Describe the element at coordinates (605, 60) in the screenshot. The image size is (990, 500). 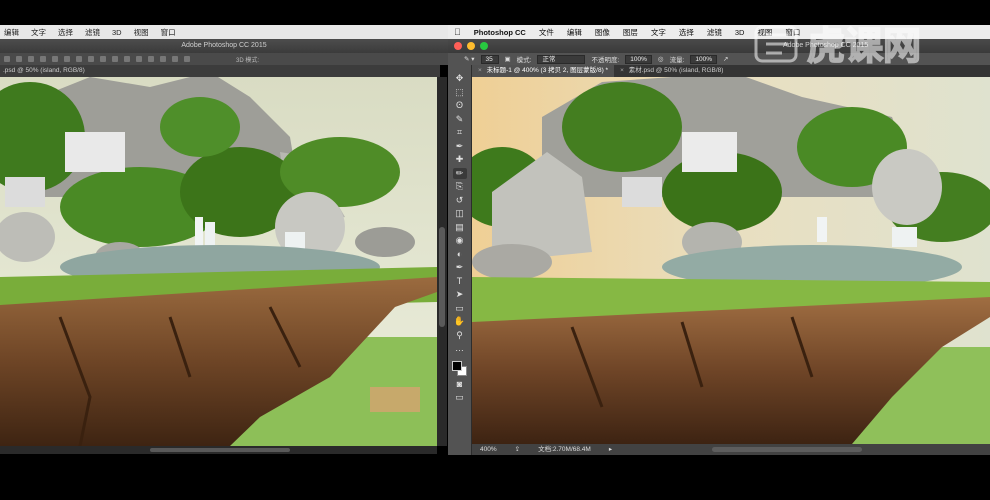
I see `opacity-label: 不透明度:` at that location.